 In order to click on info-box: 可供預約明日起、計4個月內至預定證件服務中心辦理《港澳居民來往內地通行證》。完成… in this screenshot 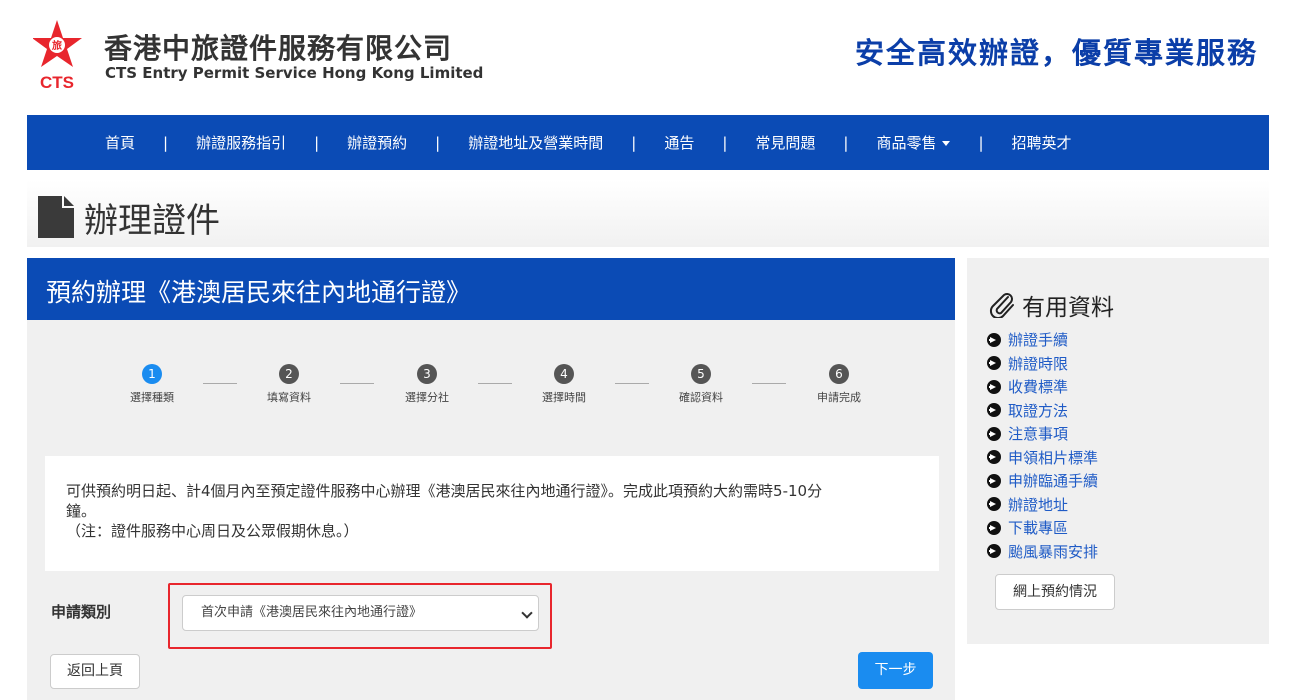, I will do `click(492, 513)`.